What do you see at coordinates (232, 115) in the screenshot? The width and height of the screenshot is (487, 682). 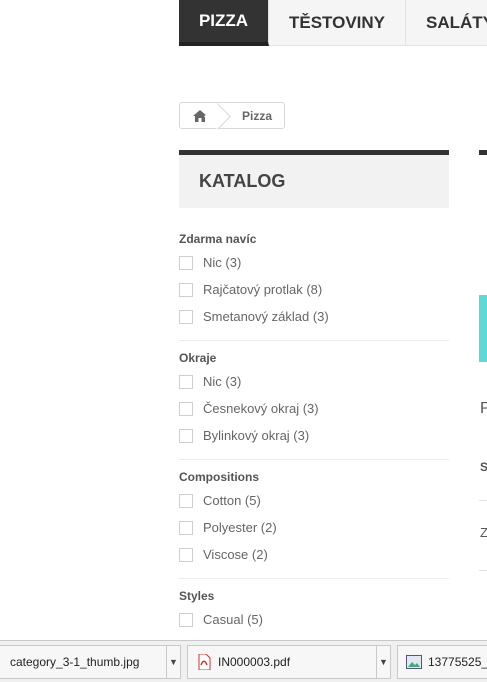 I see `breadcrumb: Pizza` at bounding box center [232, 115].